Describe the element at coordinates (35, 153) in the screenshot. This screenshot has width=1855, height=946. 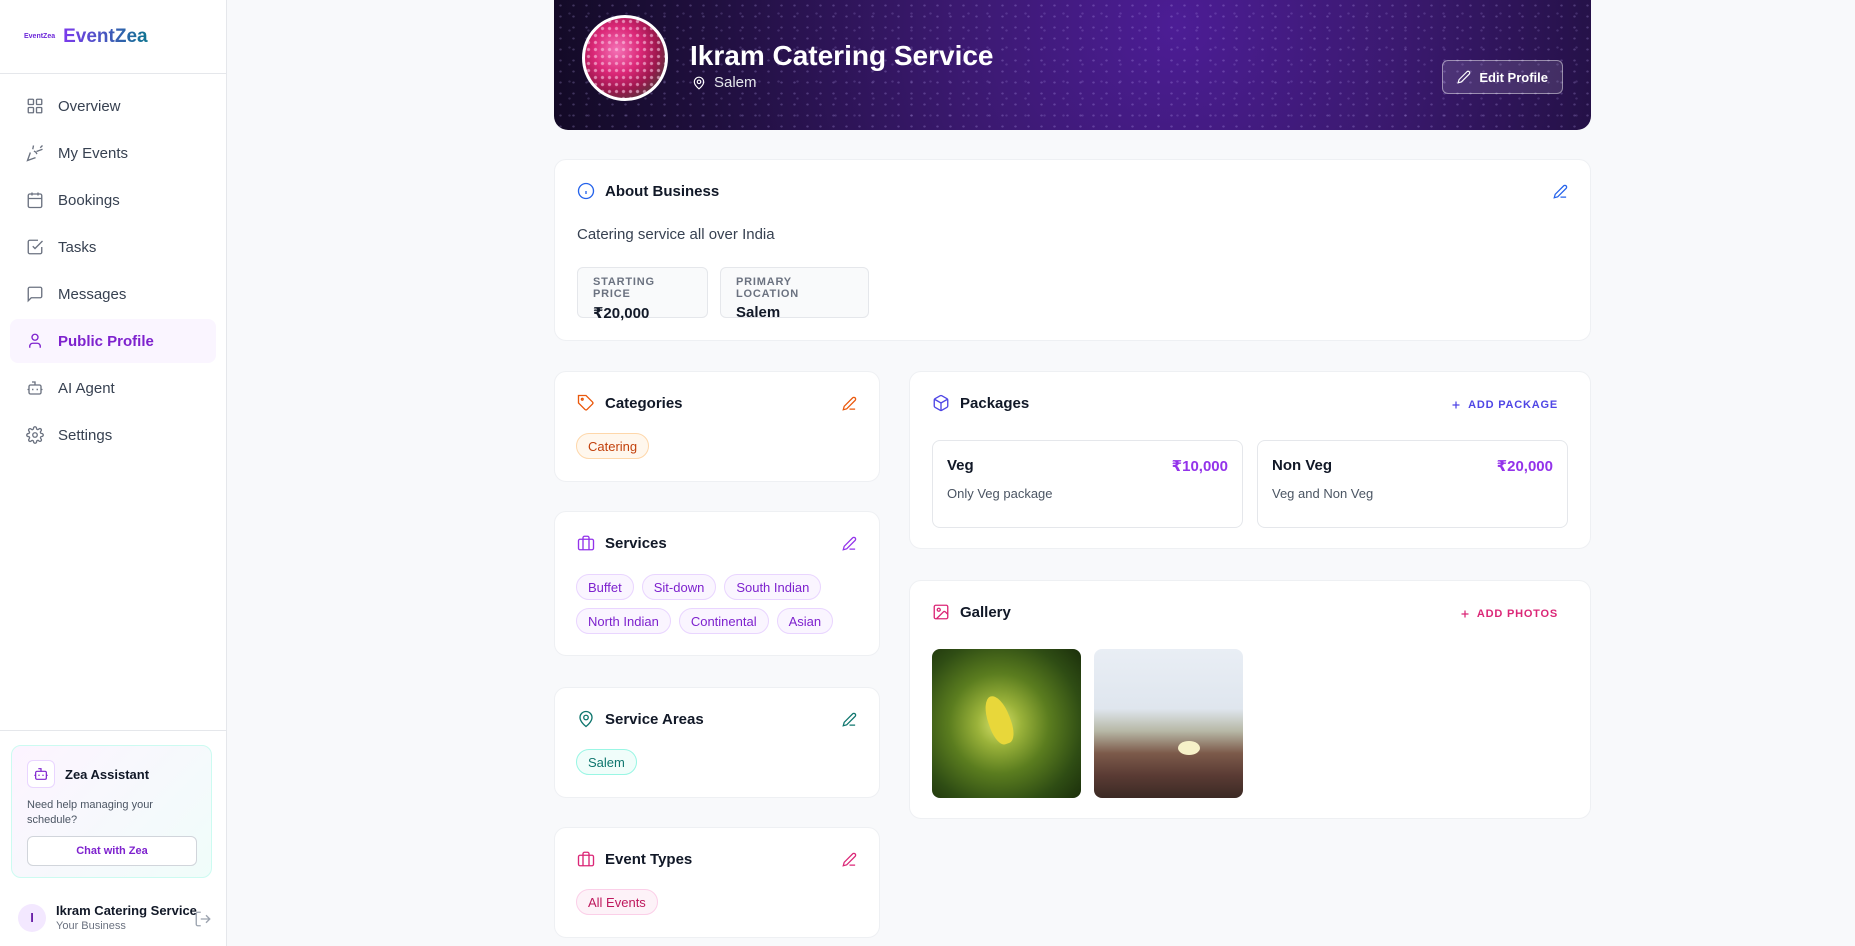
I see `party-popper-icon` at that location.